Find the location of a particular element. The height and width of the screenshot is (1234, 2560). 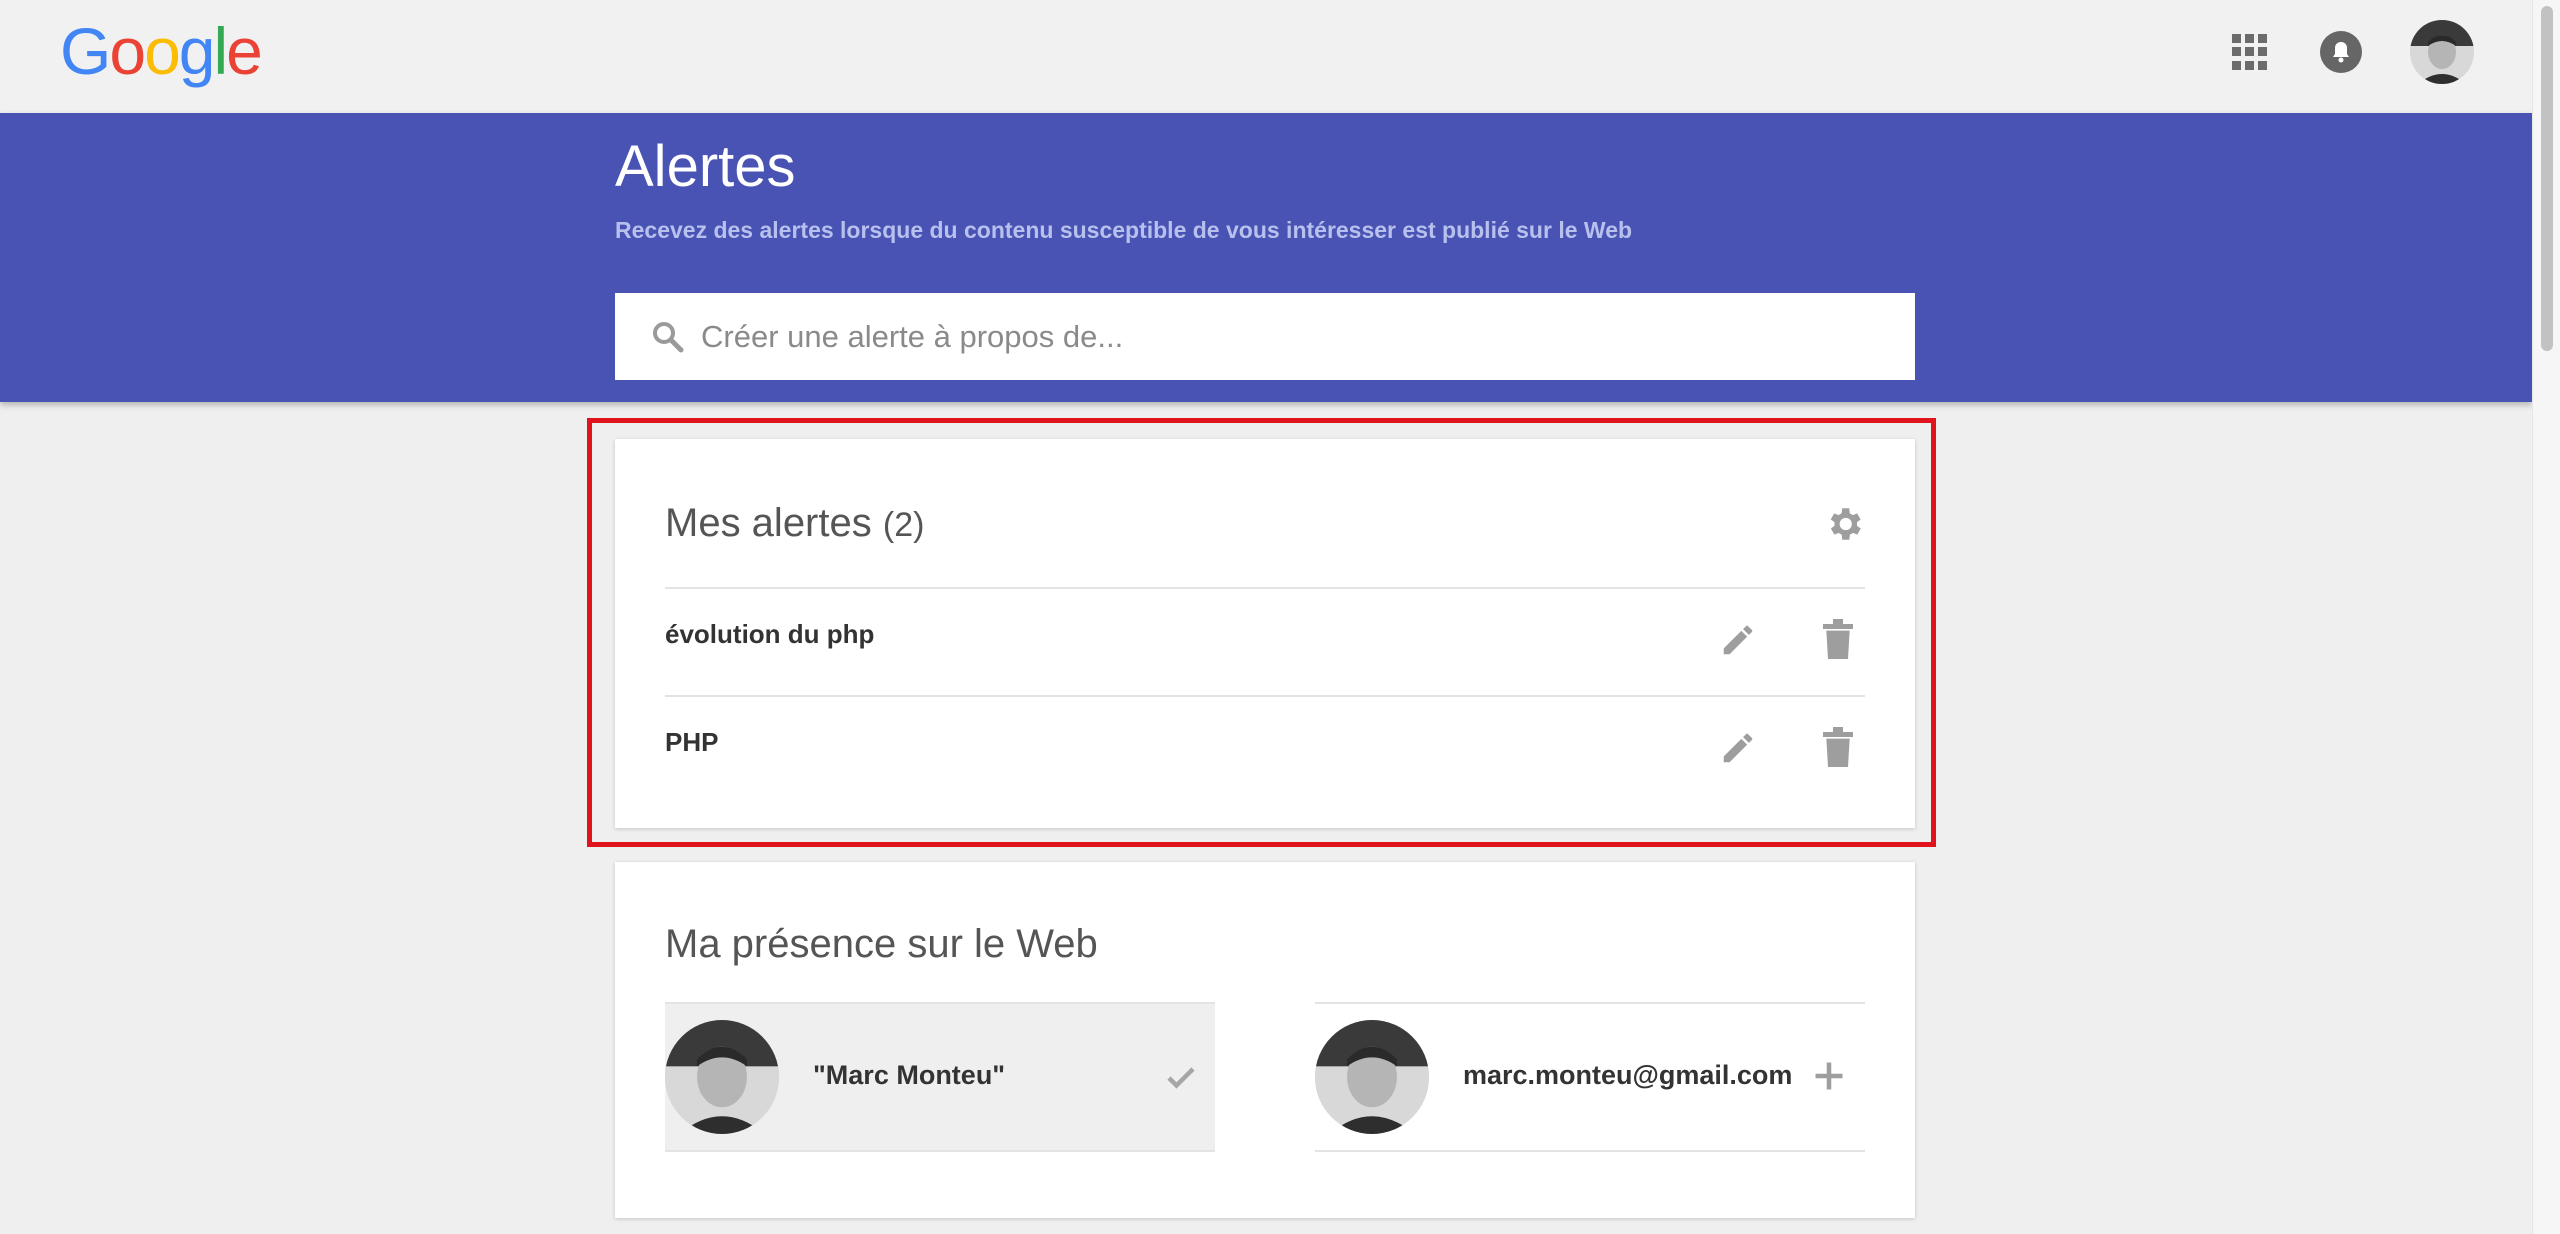

create-alert-search is located at coordinates (1265, 336).